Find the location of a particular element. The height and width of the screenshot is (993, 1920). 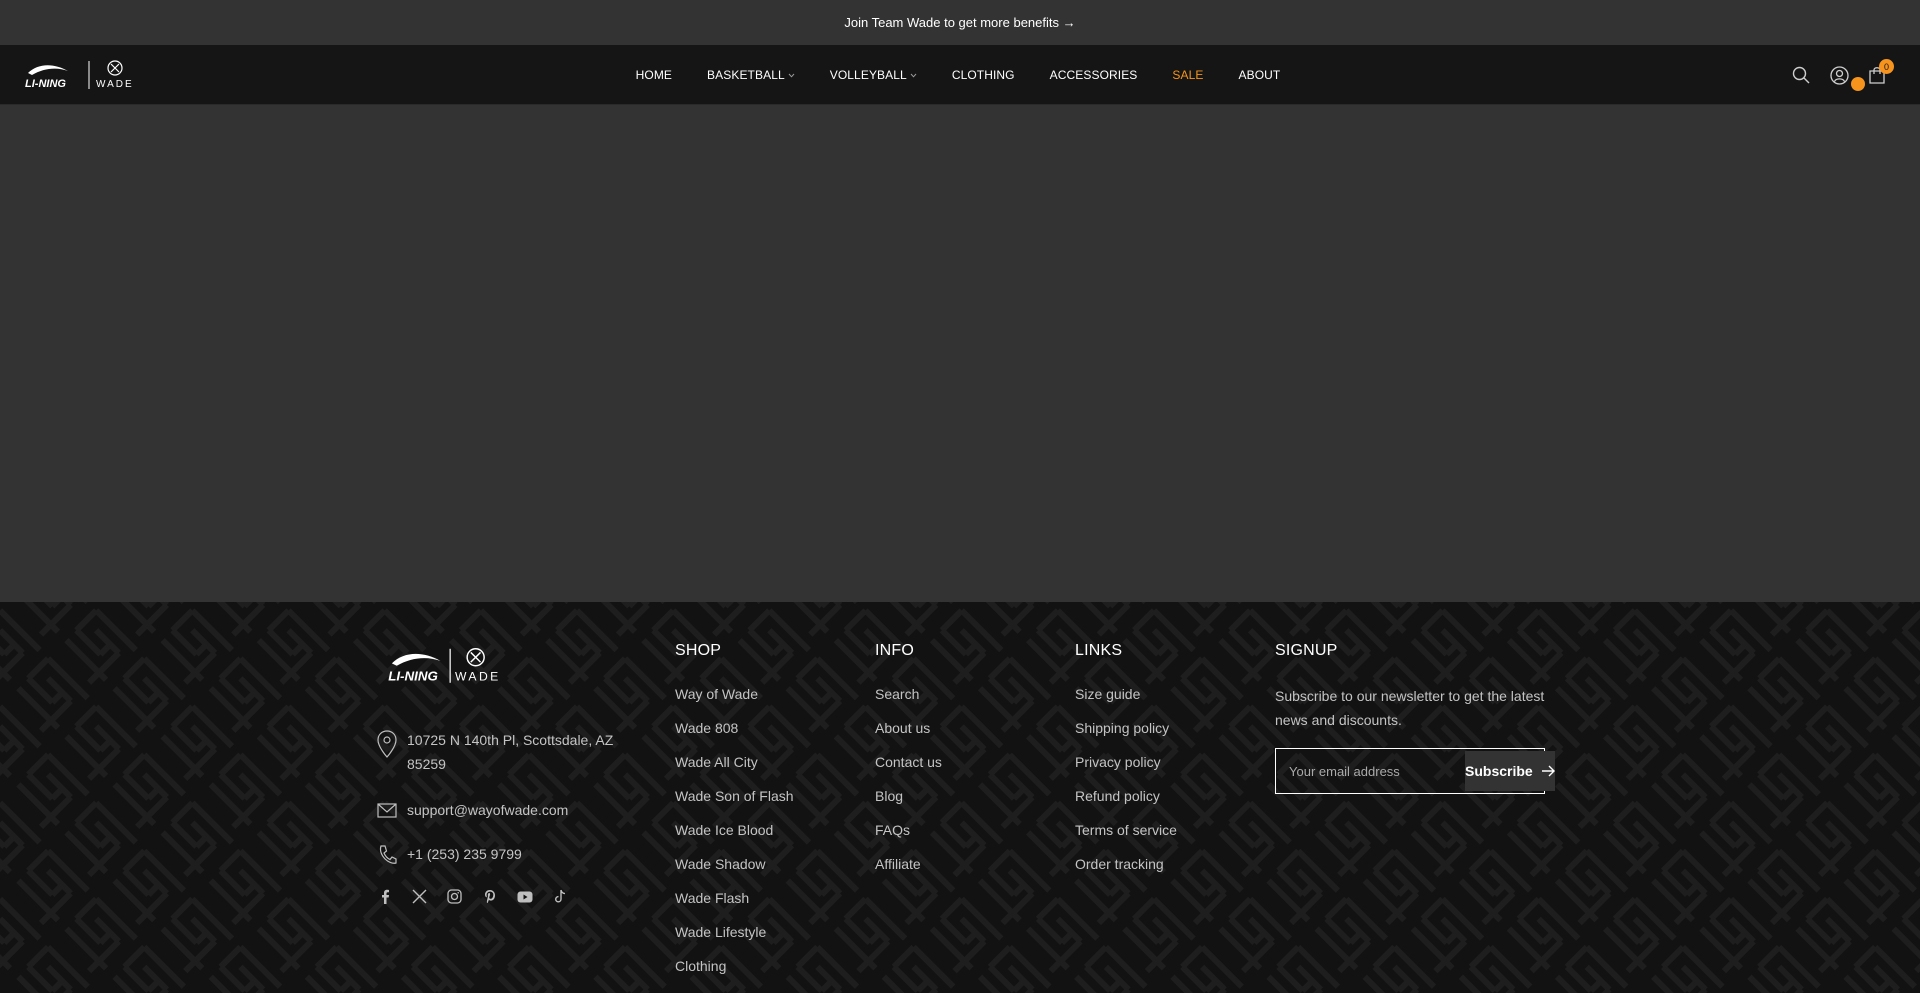

youtube-icon is located at coordinates (524, 896).